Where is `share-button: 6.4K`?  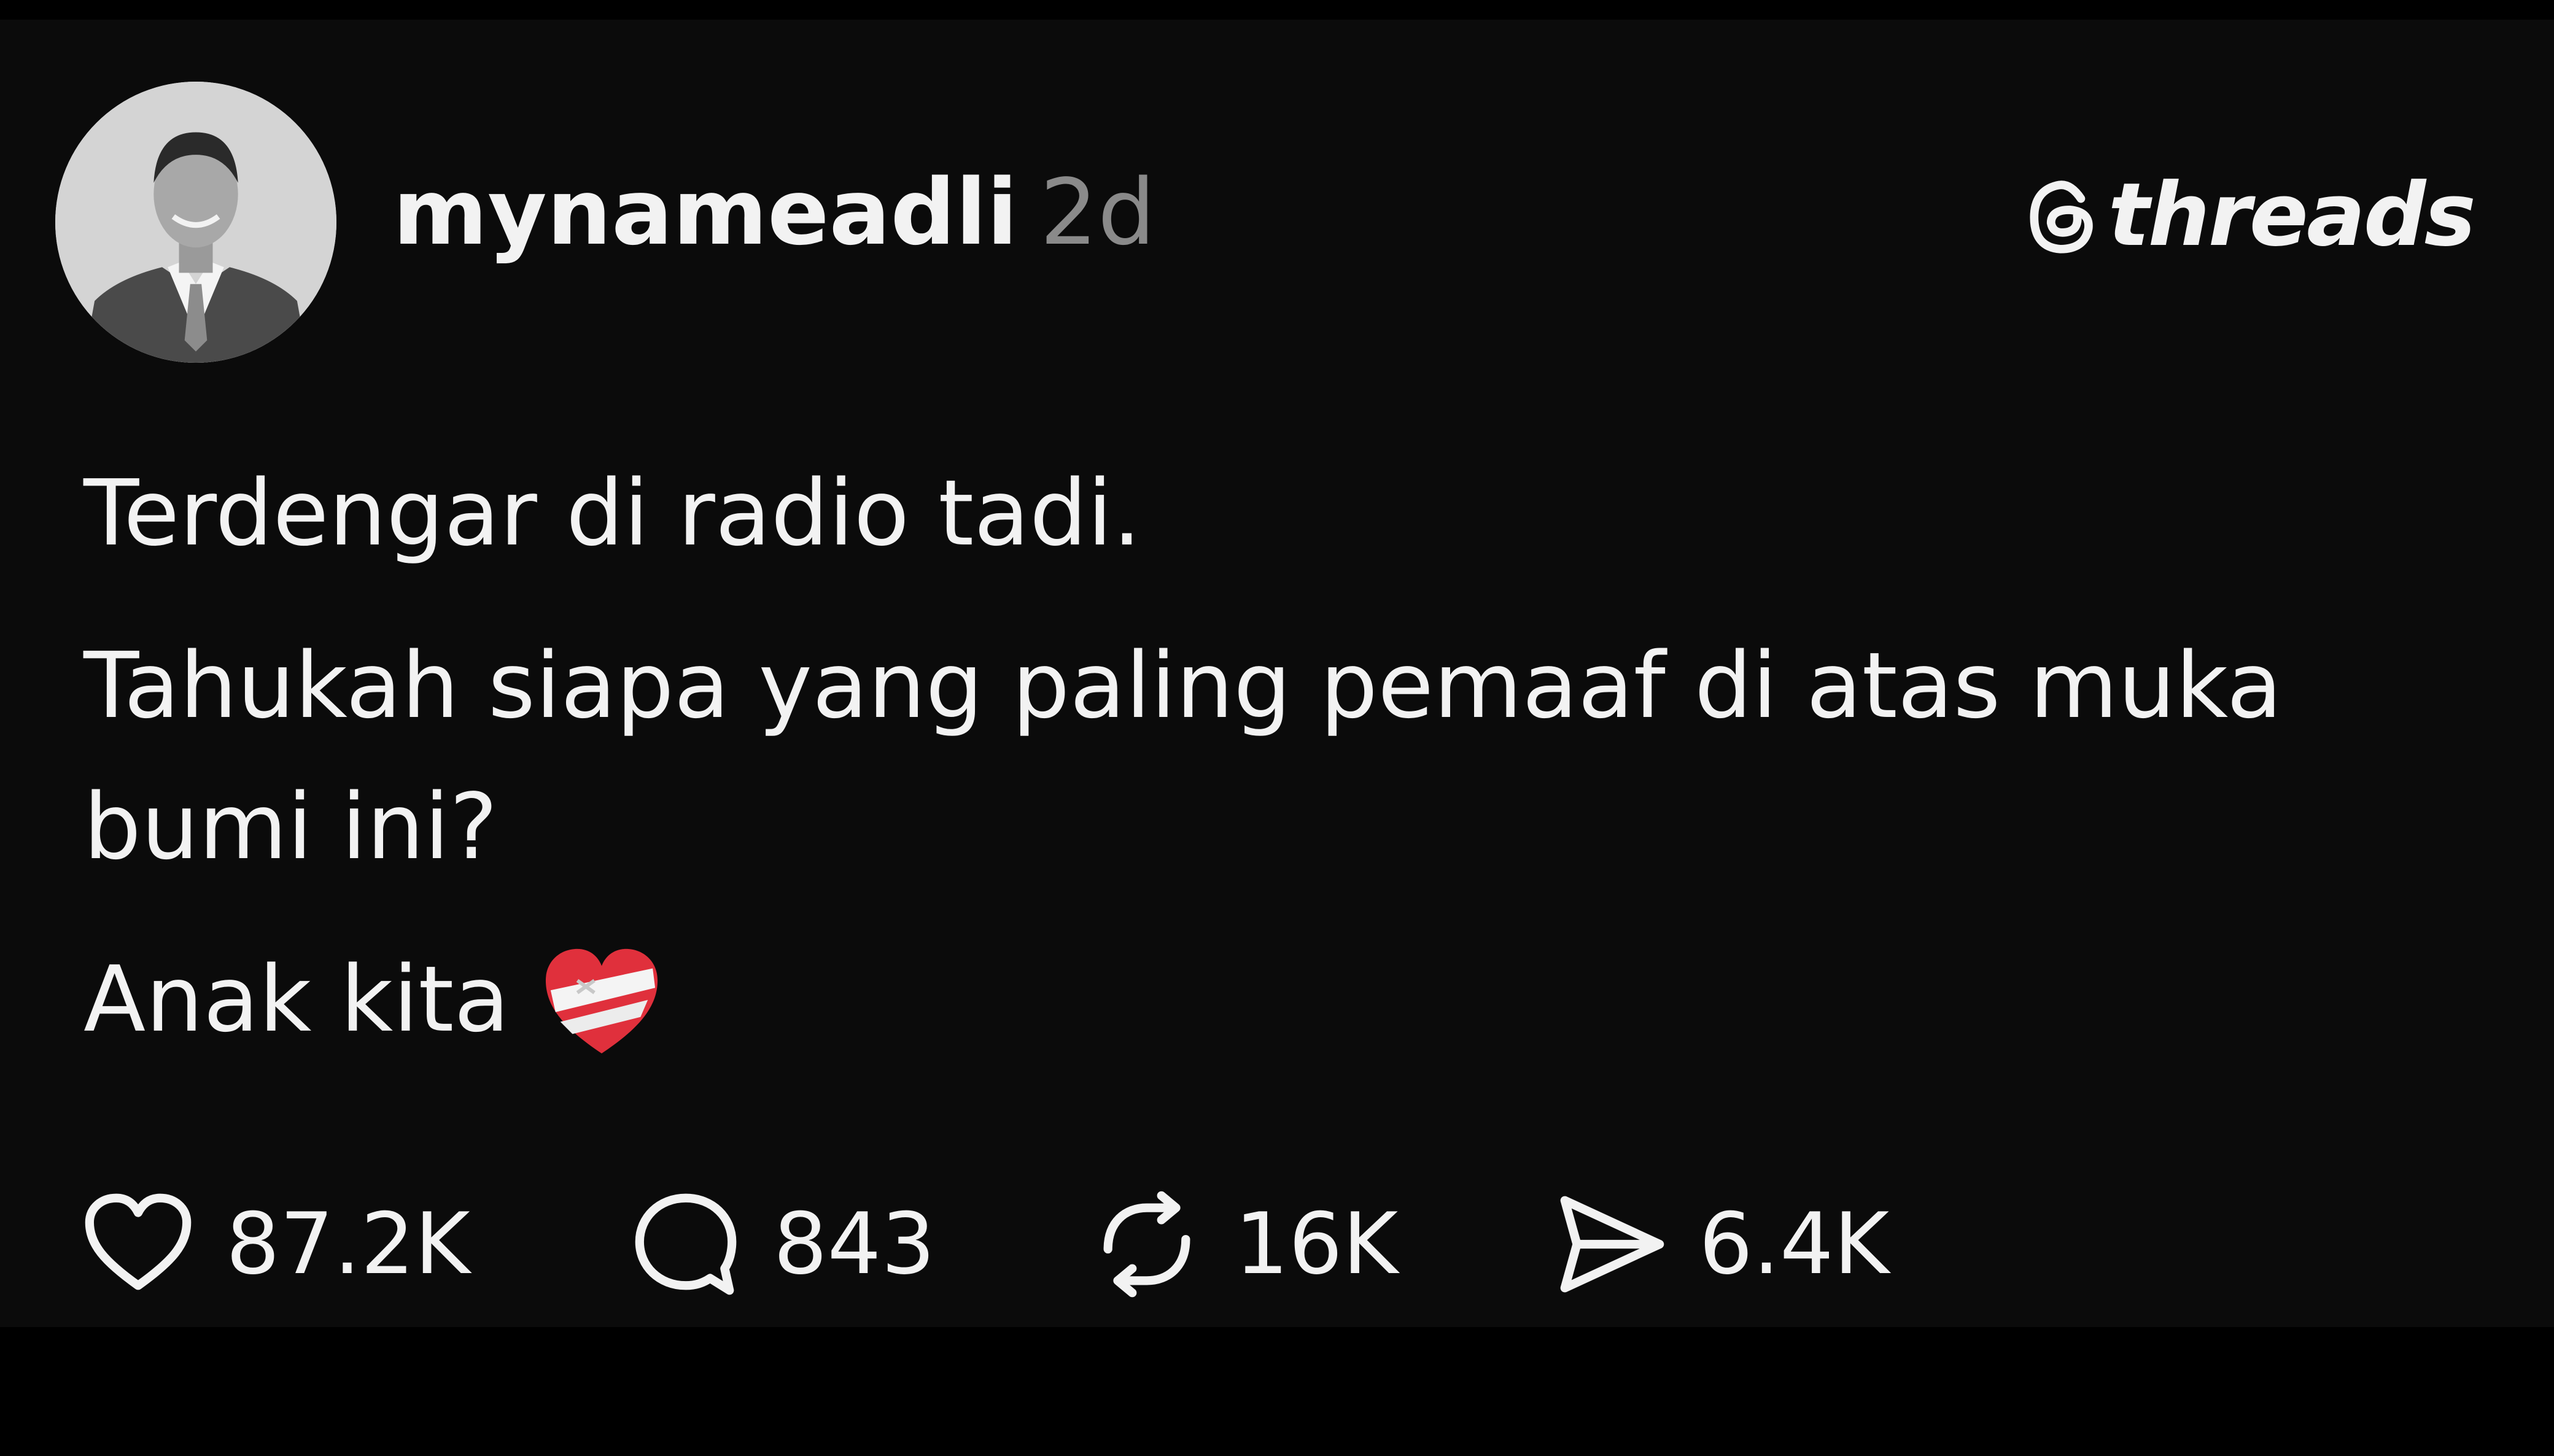
share-button: 6.4K is located at coordinates (1721, 1244).